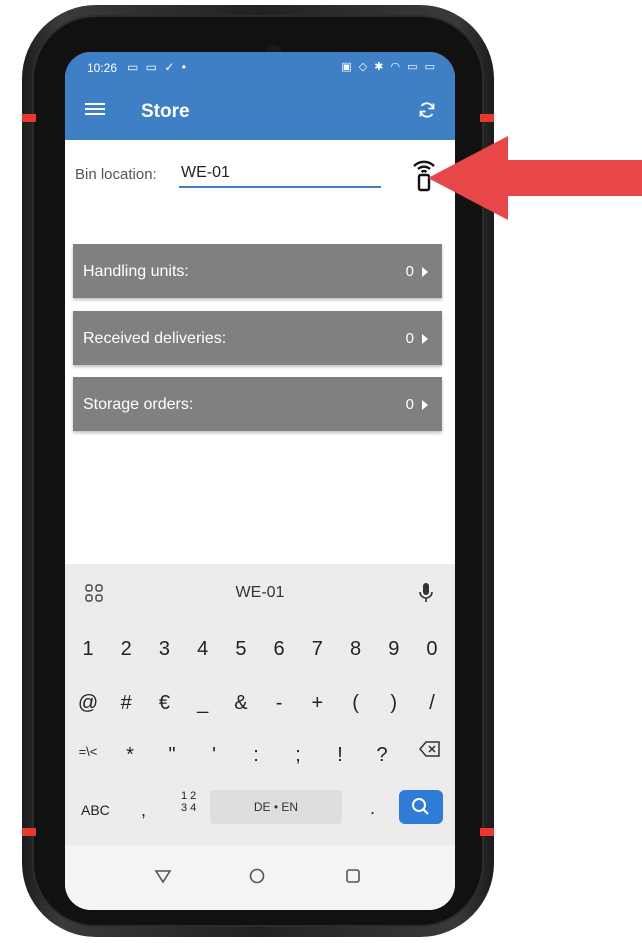 The height and width of the screenshot is (943, 642). Describe the element at coordinates (430, 749) in the screenshot. I see `backspace-icon` at that location.